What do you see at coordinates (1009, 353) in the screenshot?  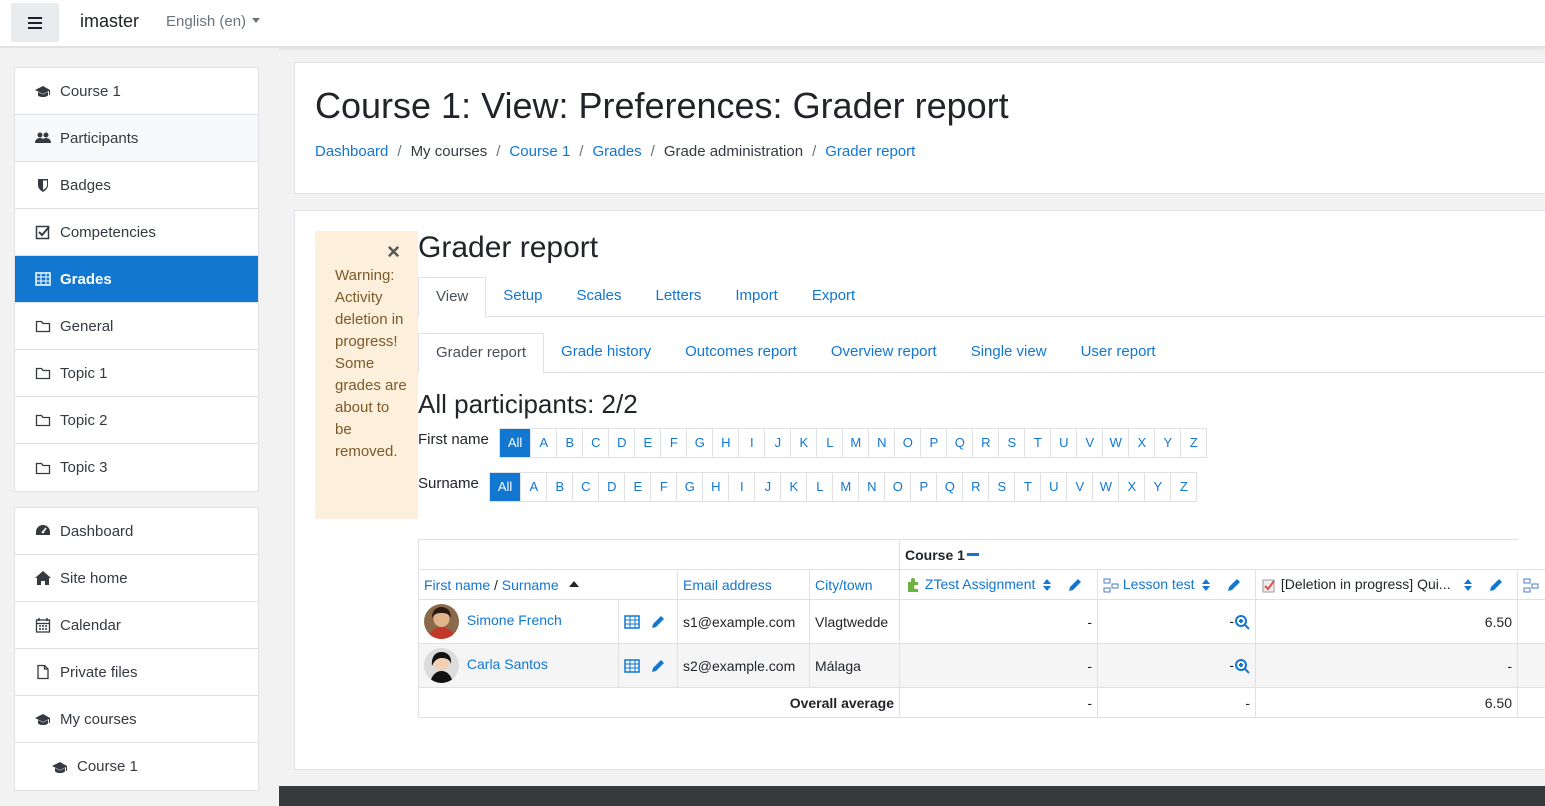 I see `subtab-single-view: Single view` at bounding box center [1009, 353].